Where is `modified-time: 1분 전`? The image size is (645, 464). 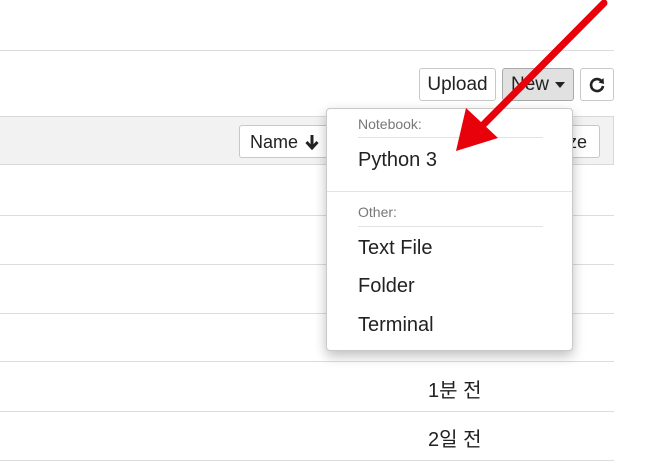 modified-time: 1분 전 is located at coordinates (455, 391).